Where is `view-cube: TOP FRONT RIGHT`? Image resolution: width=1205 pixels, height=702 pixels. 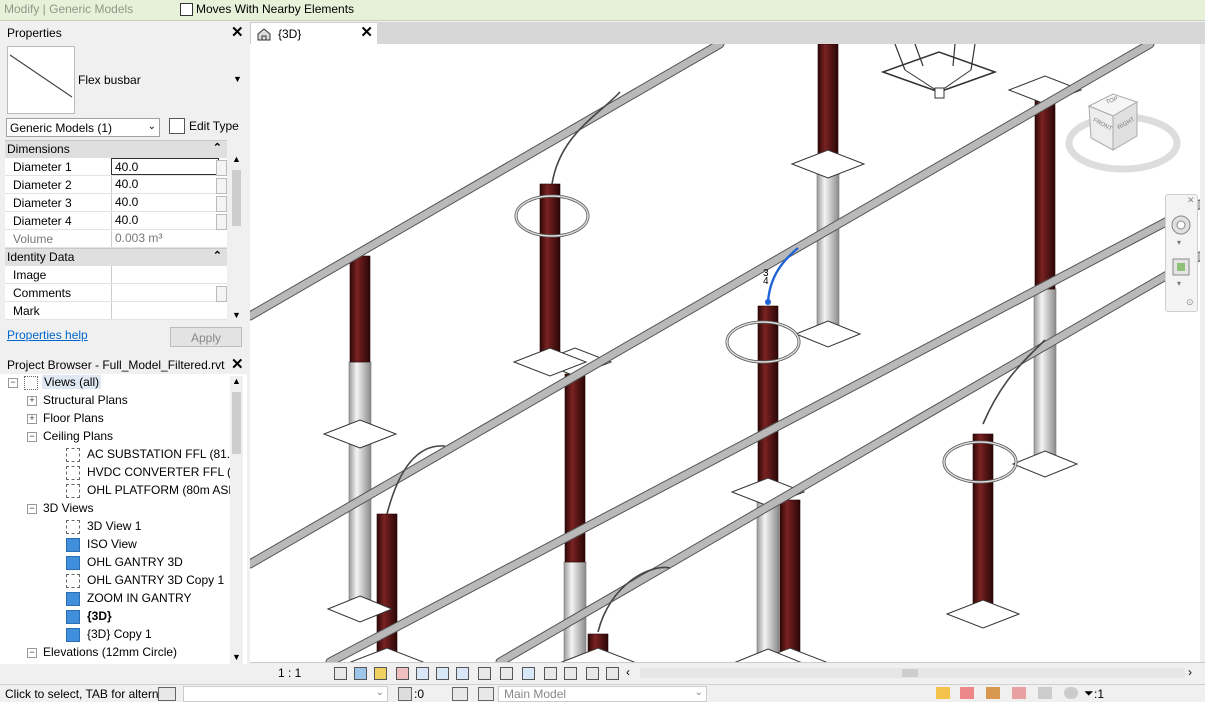
view-cube: TOP FRONT RIGHT is located at coordinates (1125, 138).